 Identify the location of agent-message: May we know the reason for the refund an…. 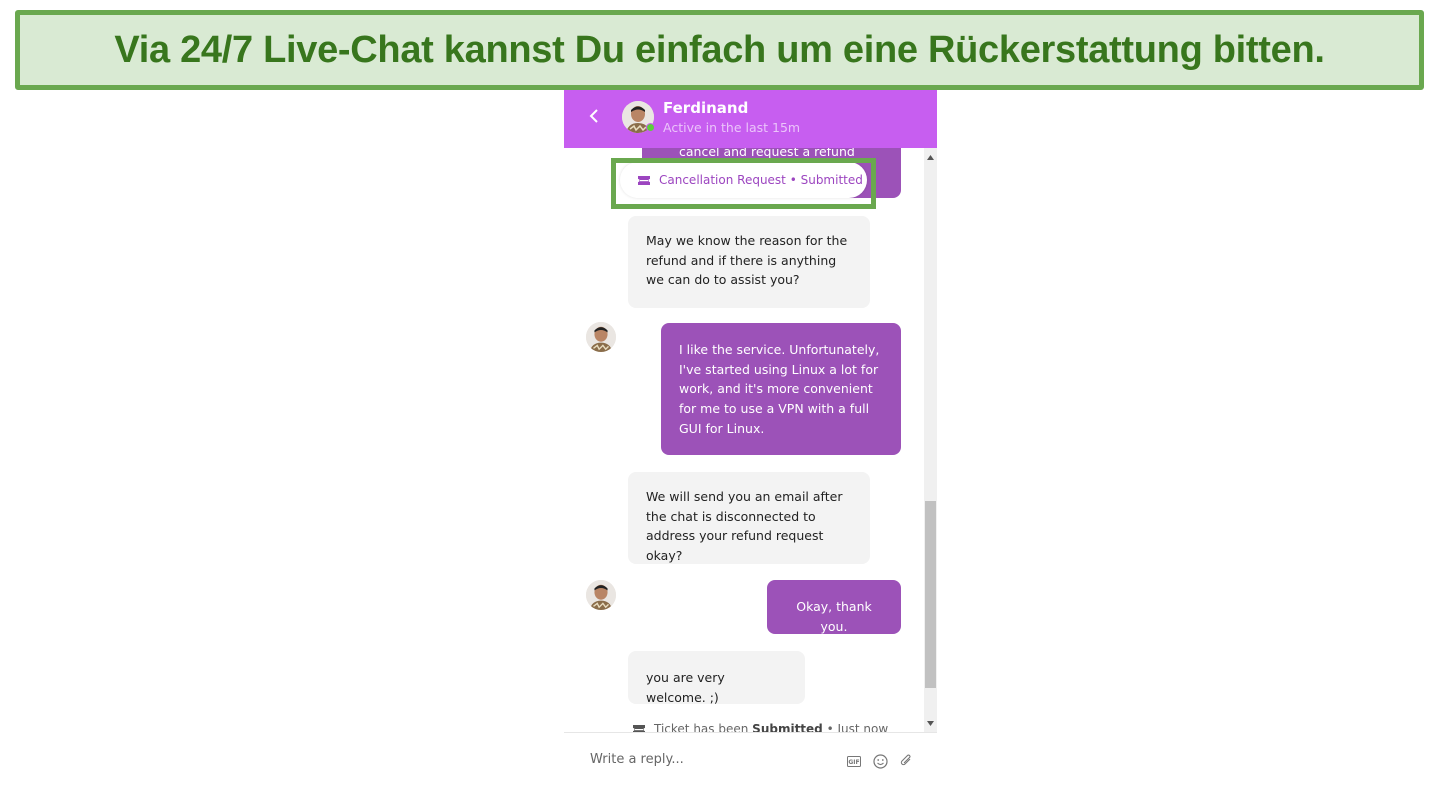
(749, 262).